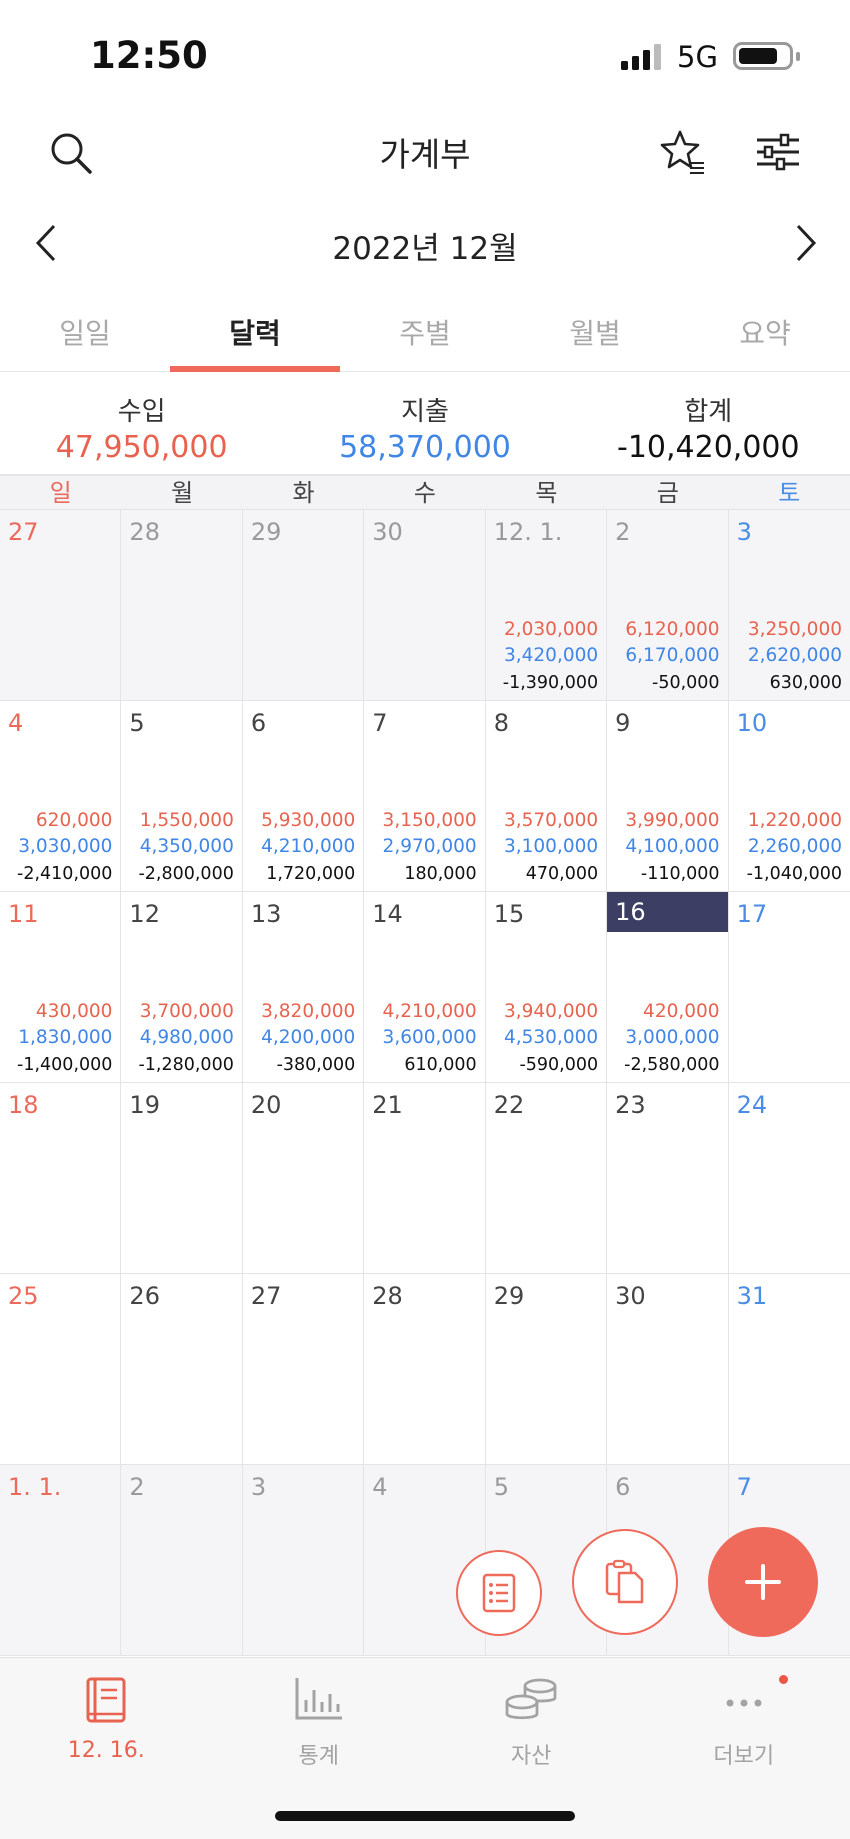  I want to click on calendar-day: 5 1,550,000 4,350,000 -2,800,000, so click(182, 796).